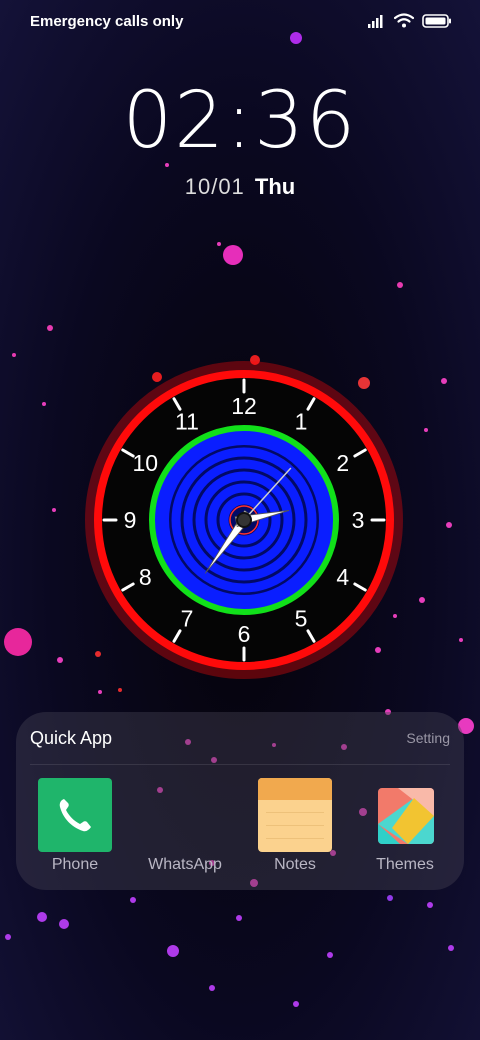 This screenshot has height=1040, width=480. Describe the element at coordinates (75, 815) in the screenshot. I see `phone-icon` at that location.